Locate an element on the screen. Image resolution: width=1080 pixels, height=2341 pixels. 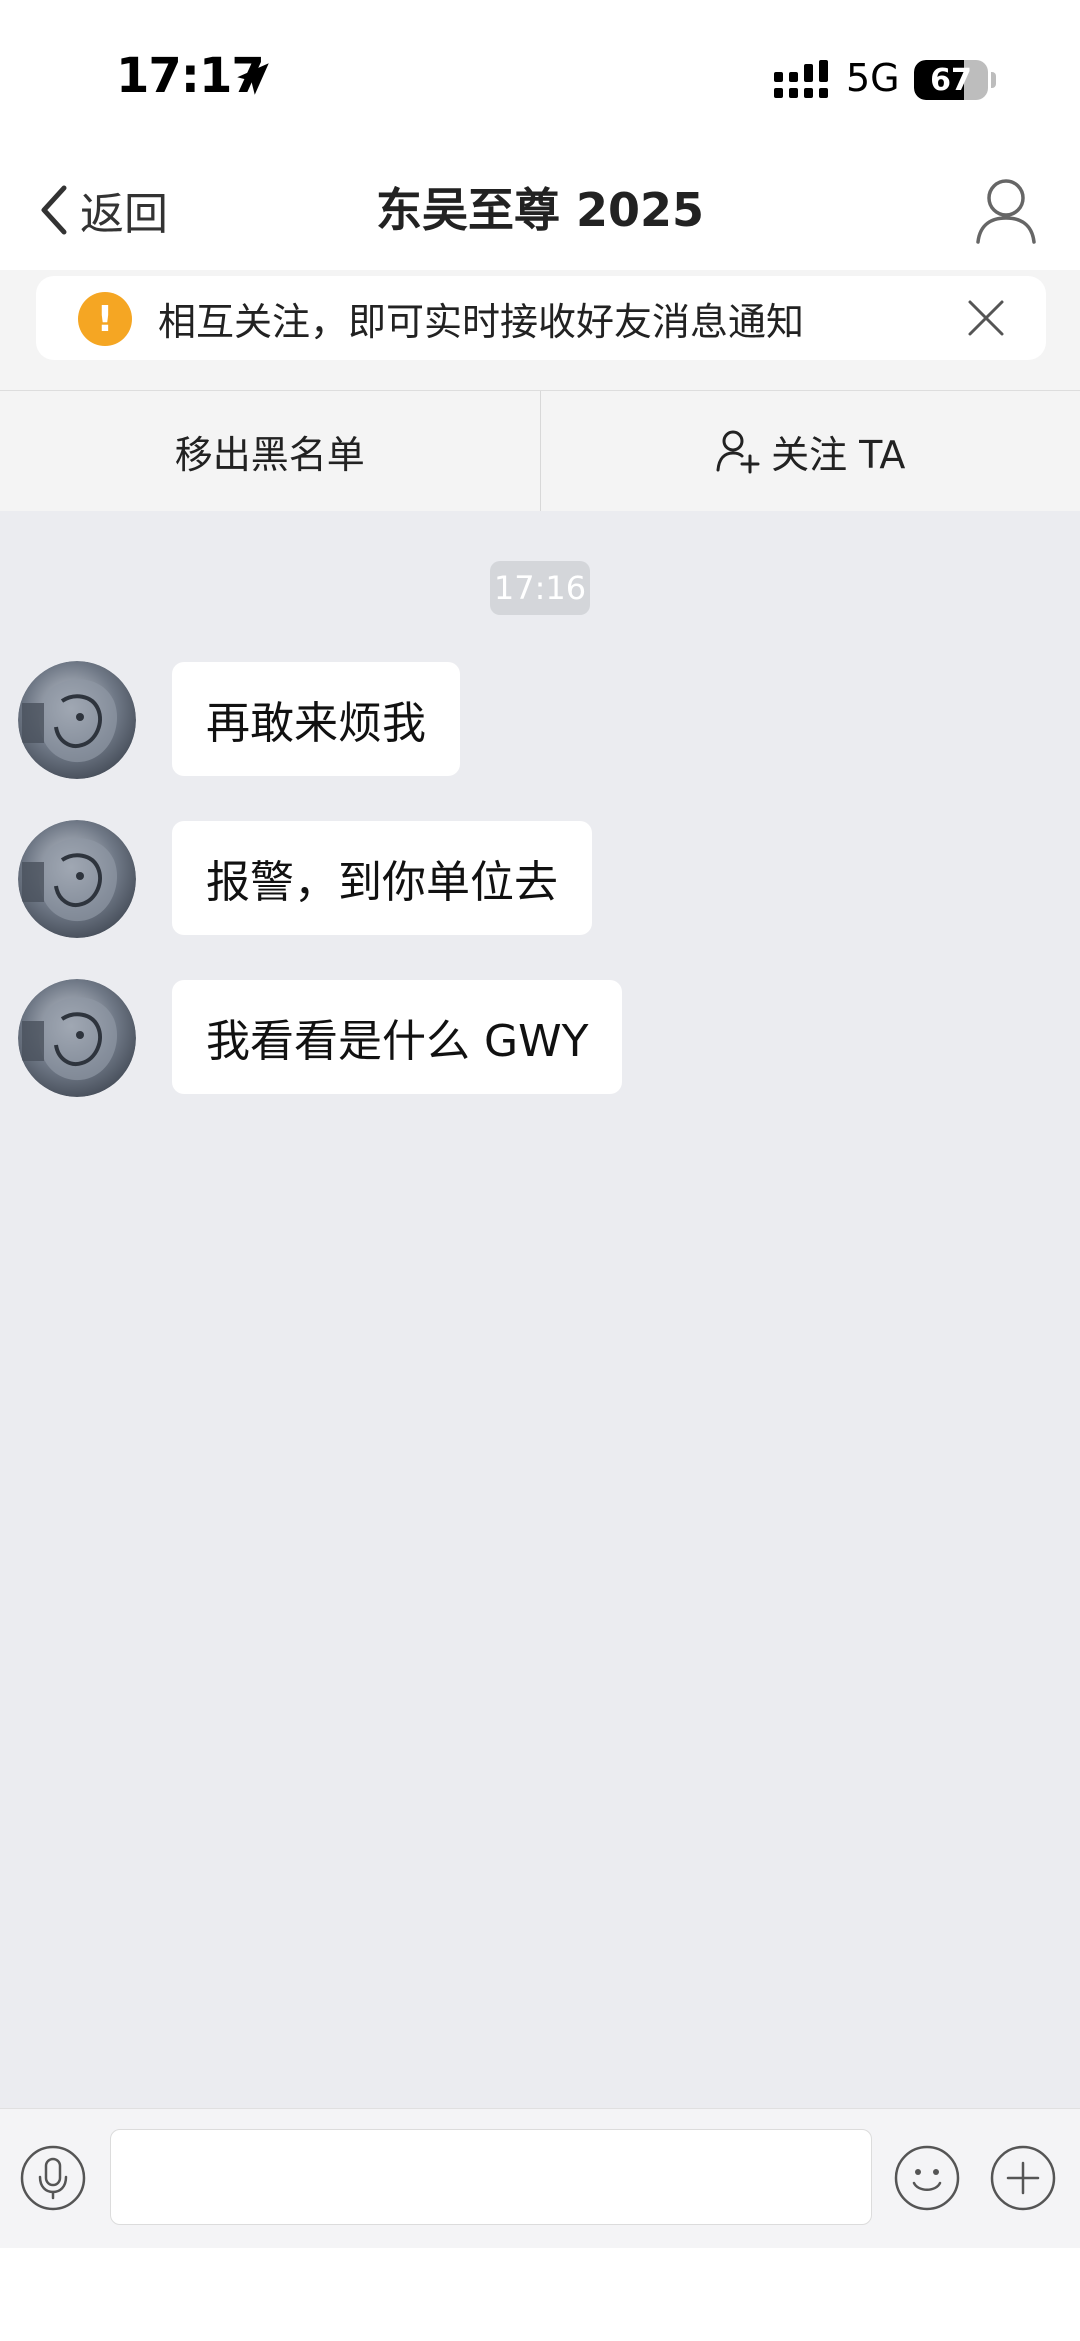
plus-icon is located at coordinates (1023, 2178).